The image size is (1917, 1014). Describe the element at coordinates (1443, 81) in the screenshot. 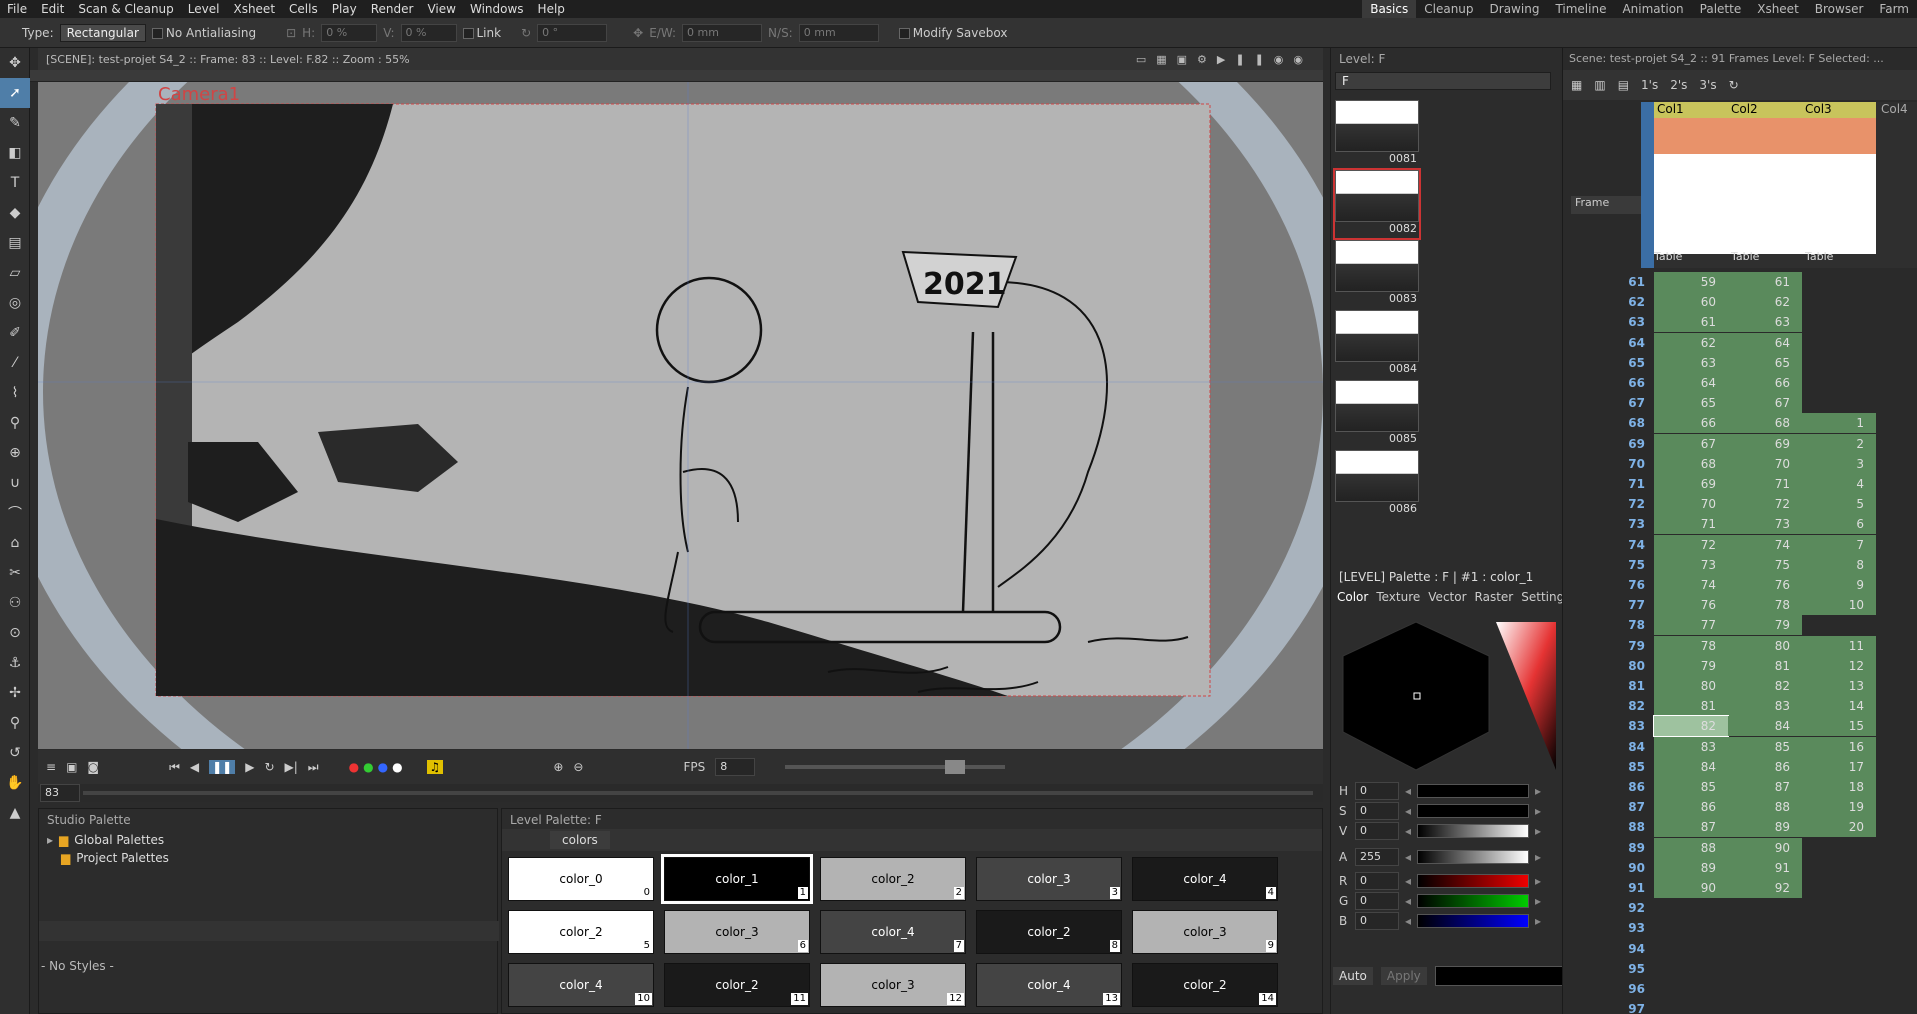

I see `level-select: F` at that location.